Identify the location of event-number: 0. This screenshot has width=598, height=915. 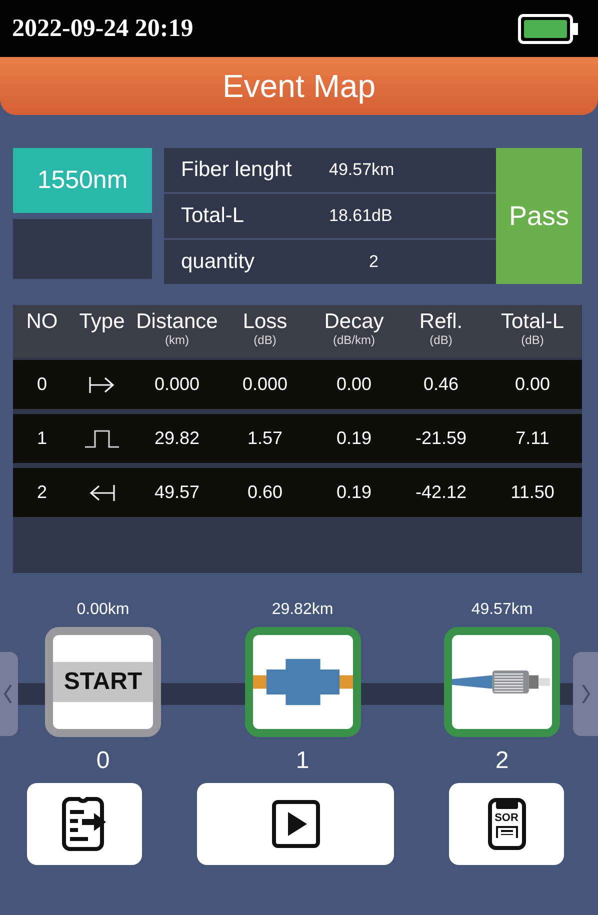
(103, 761).